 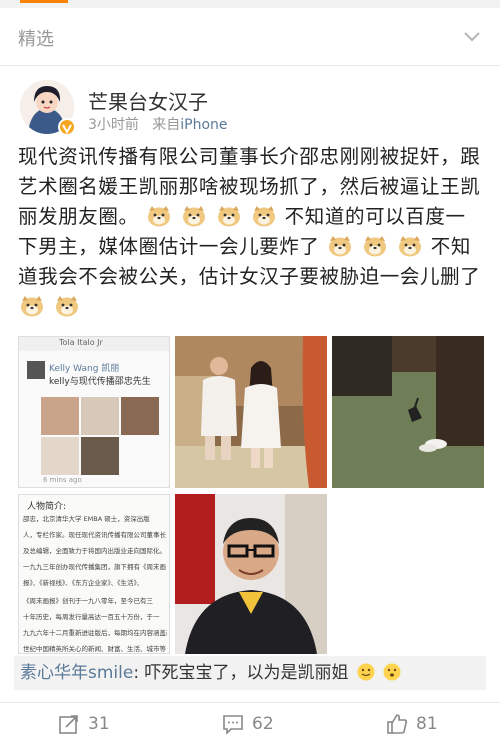 I want to click on post-time: 3小时前, so click(x=113, y=125).